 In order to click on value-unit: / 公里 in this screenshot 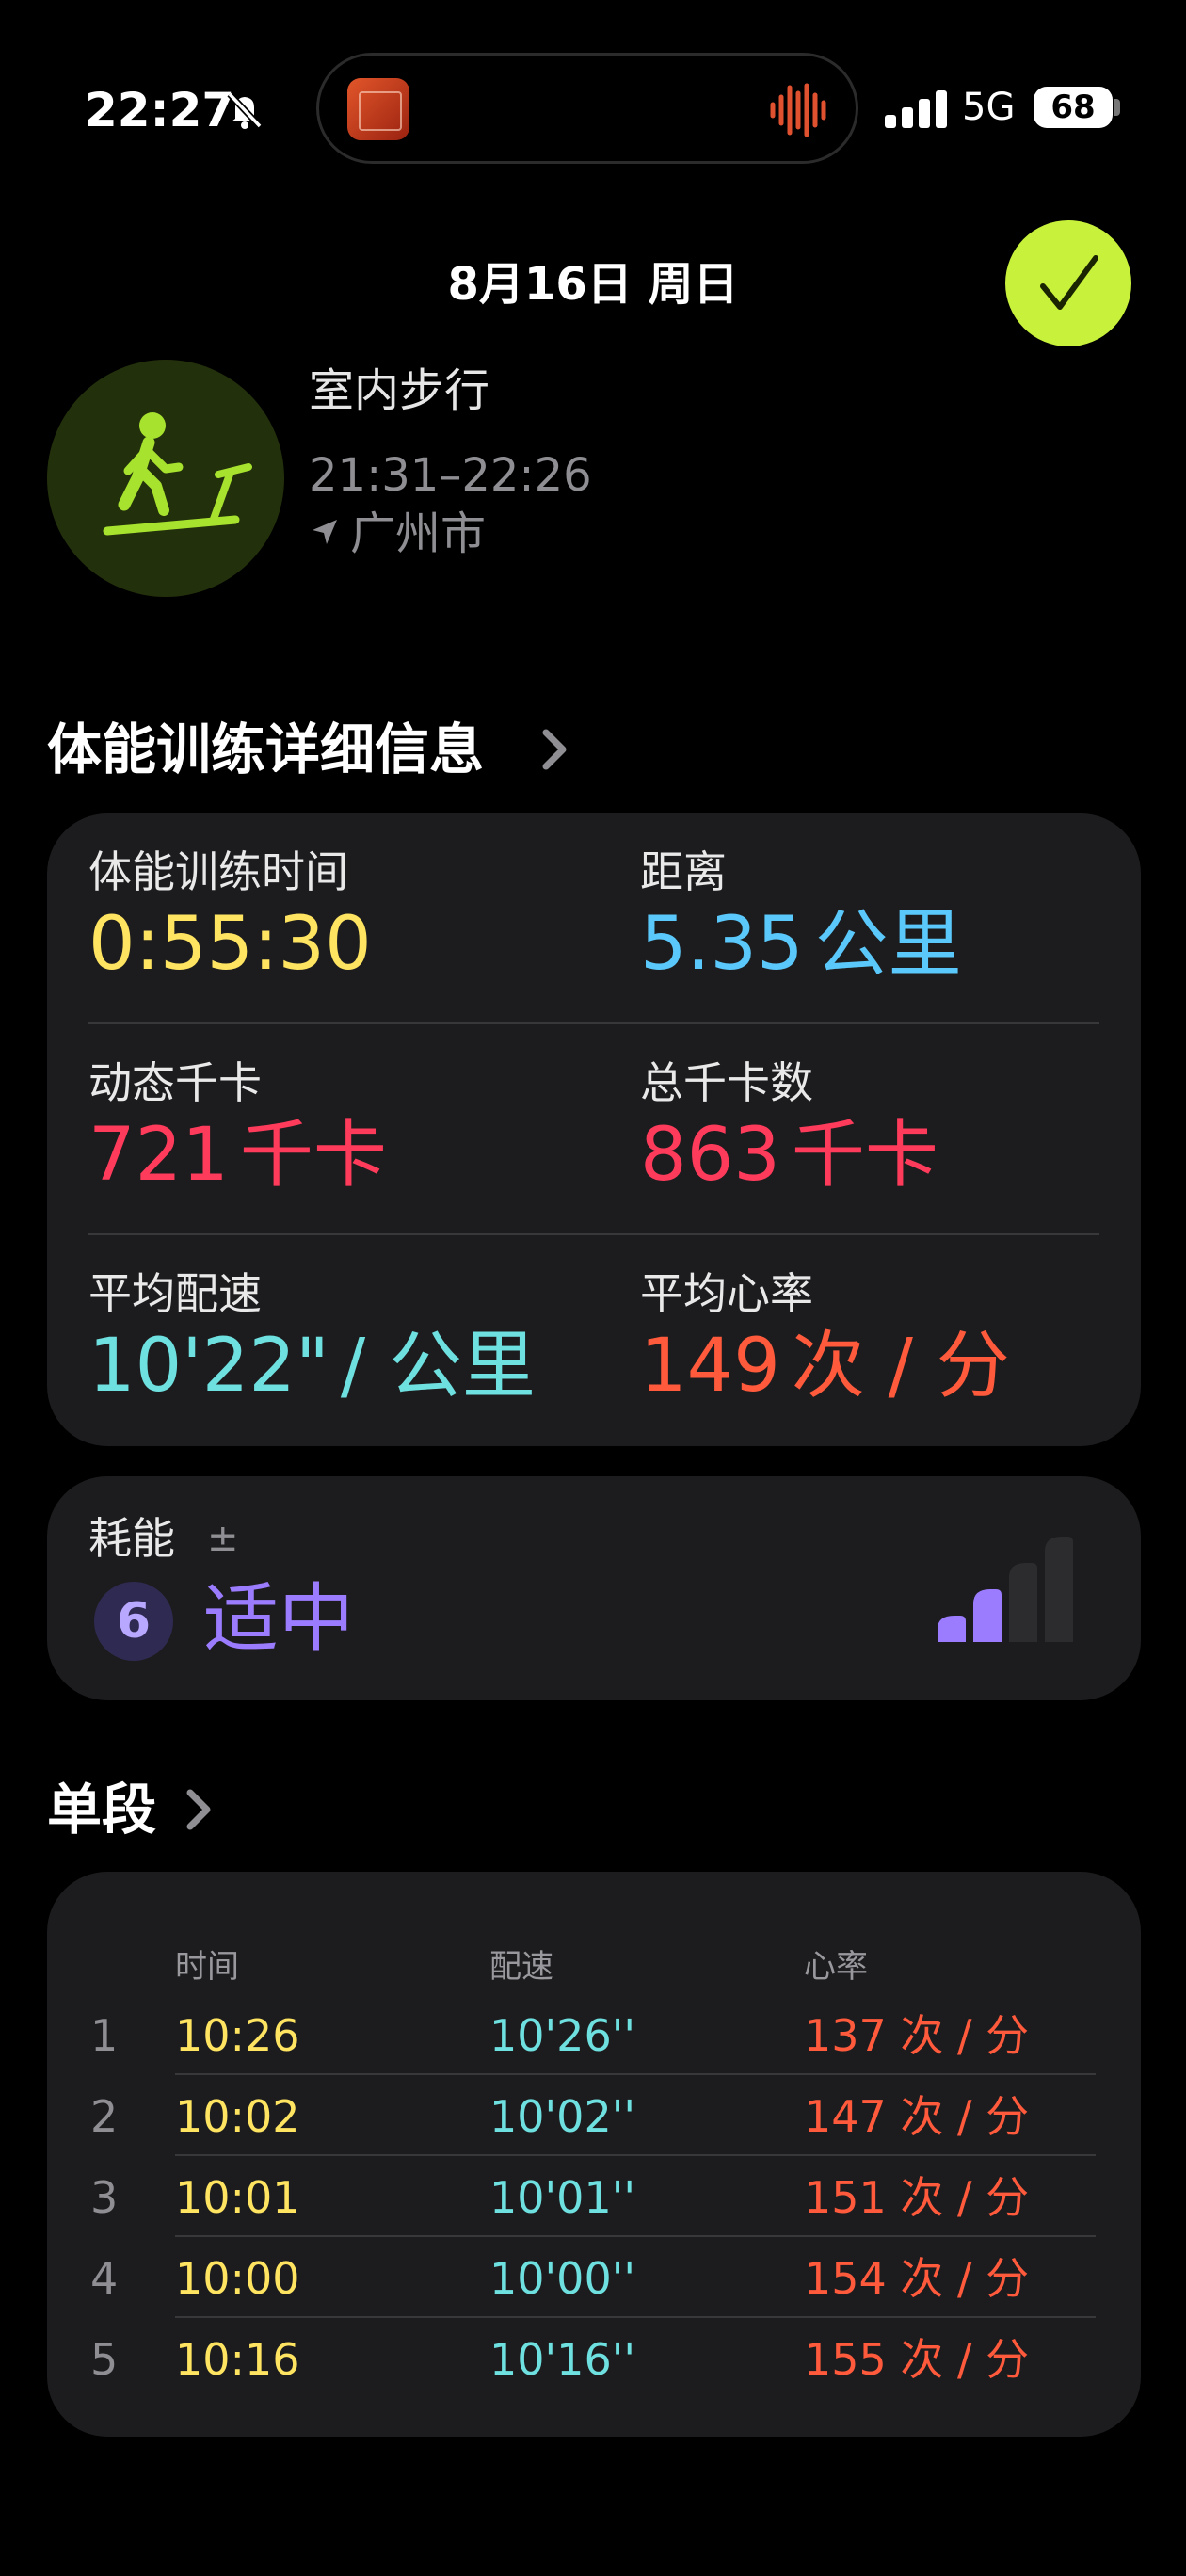, I will do `click(438, 1366)`.